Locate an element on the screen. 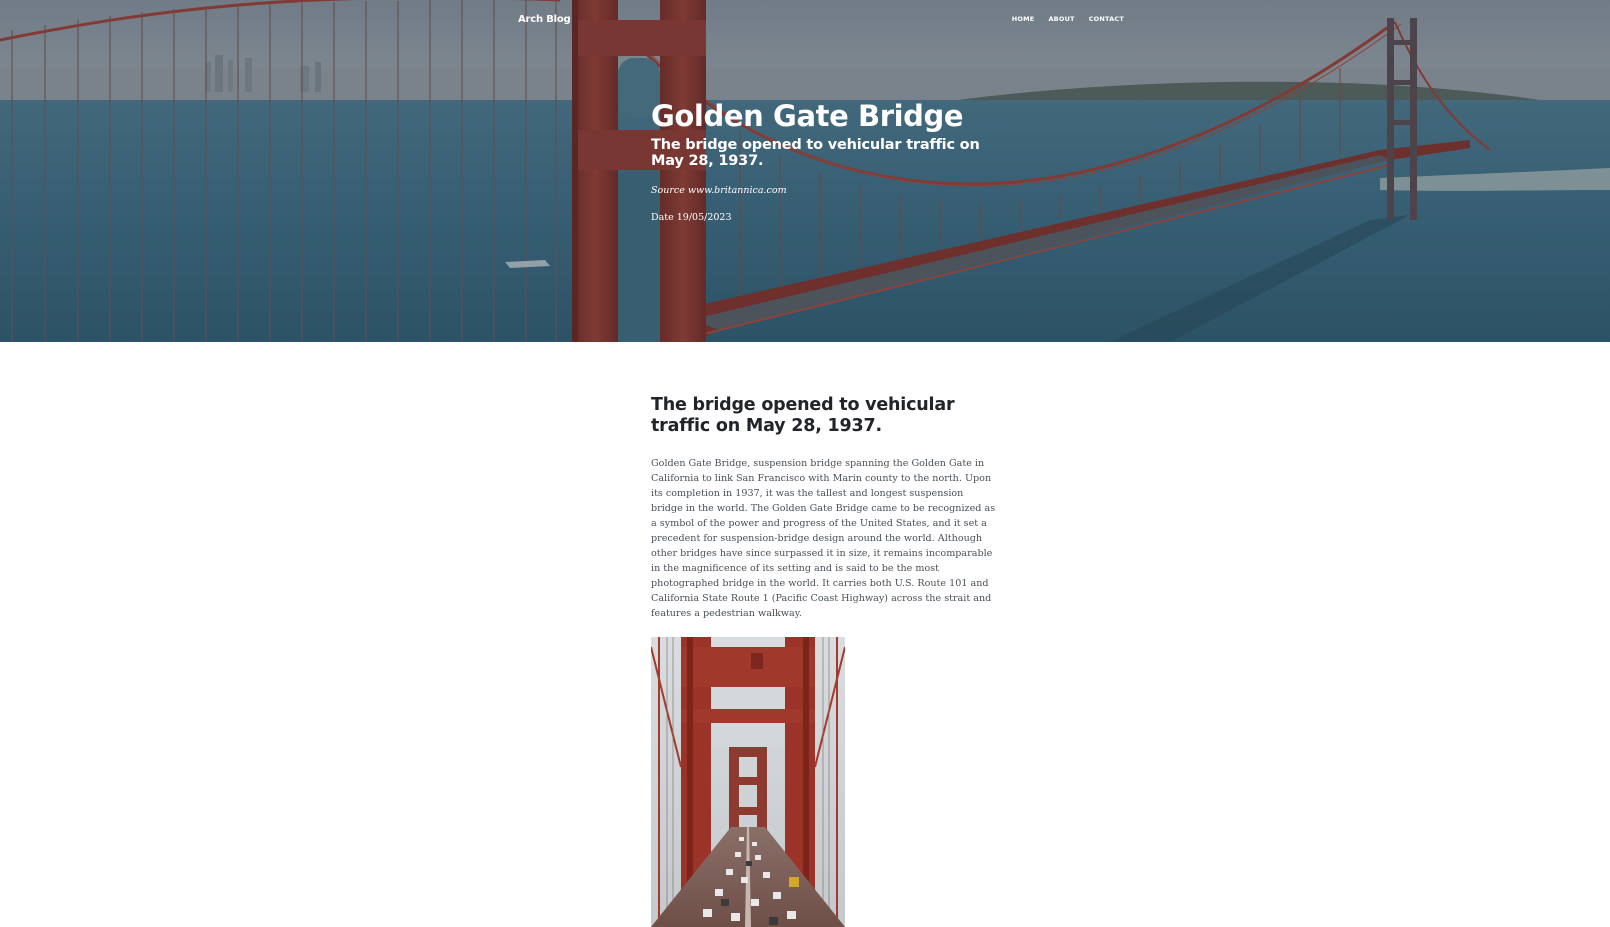 This screenshot has width=1610, height=927. article-bridge-photo is located at coordinates (748, 782).